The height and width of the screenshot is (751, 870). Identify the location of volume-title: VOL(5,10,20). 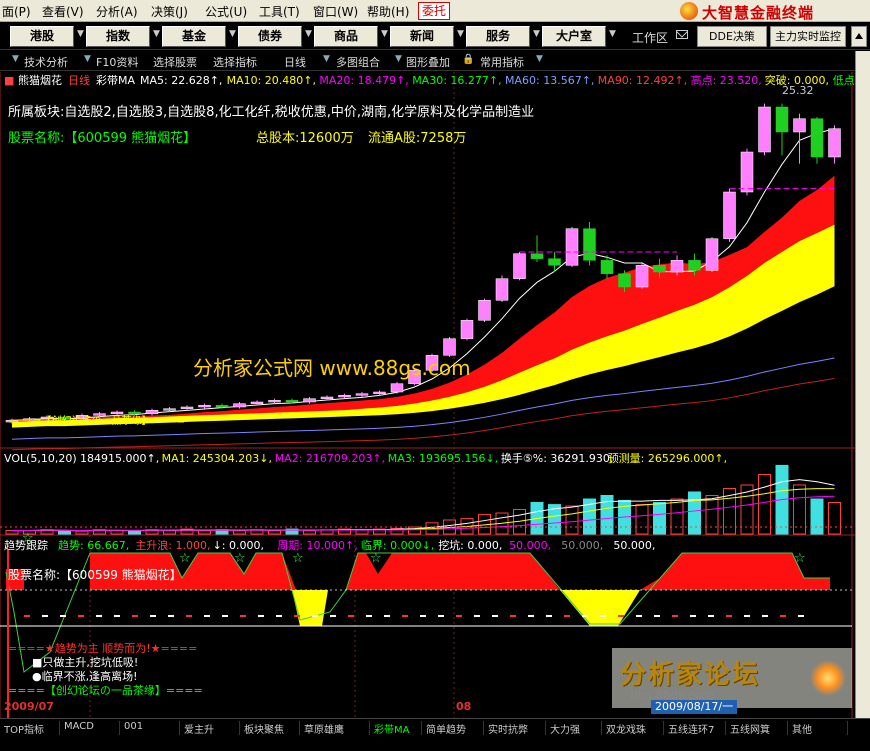
(40, 458).